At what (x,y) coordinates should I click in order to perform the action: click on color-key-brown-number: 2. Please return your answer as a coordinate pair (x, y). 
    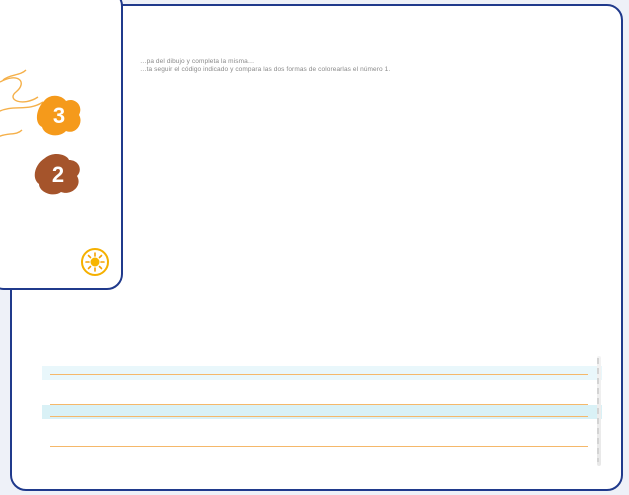
    Looking at the image, I should click on (58, 174).